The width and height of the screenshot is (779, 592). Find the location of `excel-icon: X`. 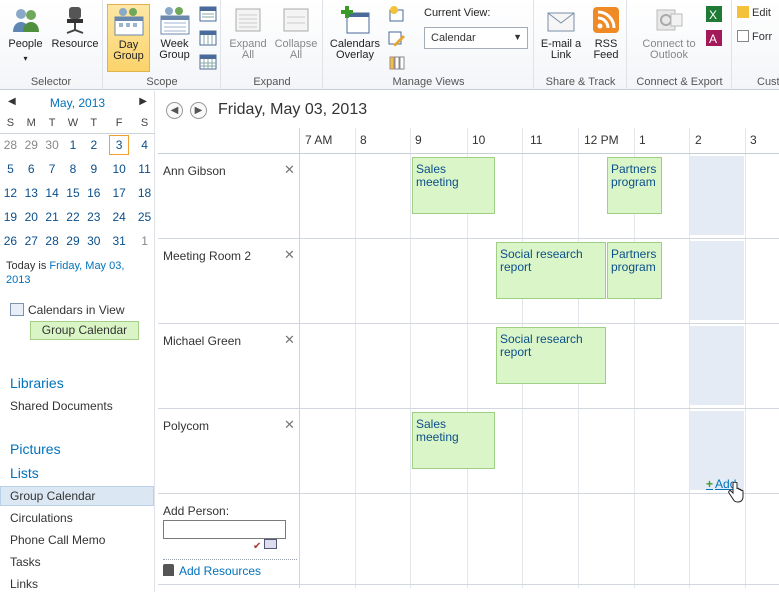

excel-icon: X is located at coordinates (714, 14).